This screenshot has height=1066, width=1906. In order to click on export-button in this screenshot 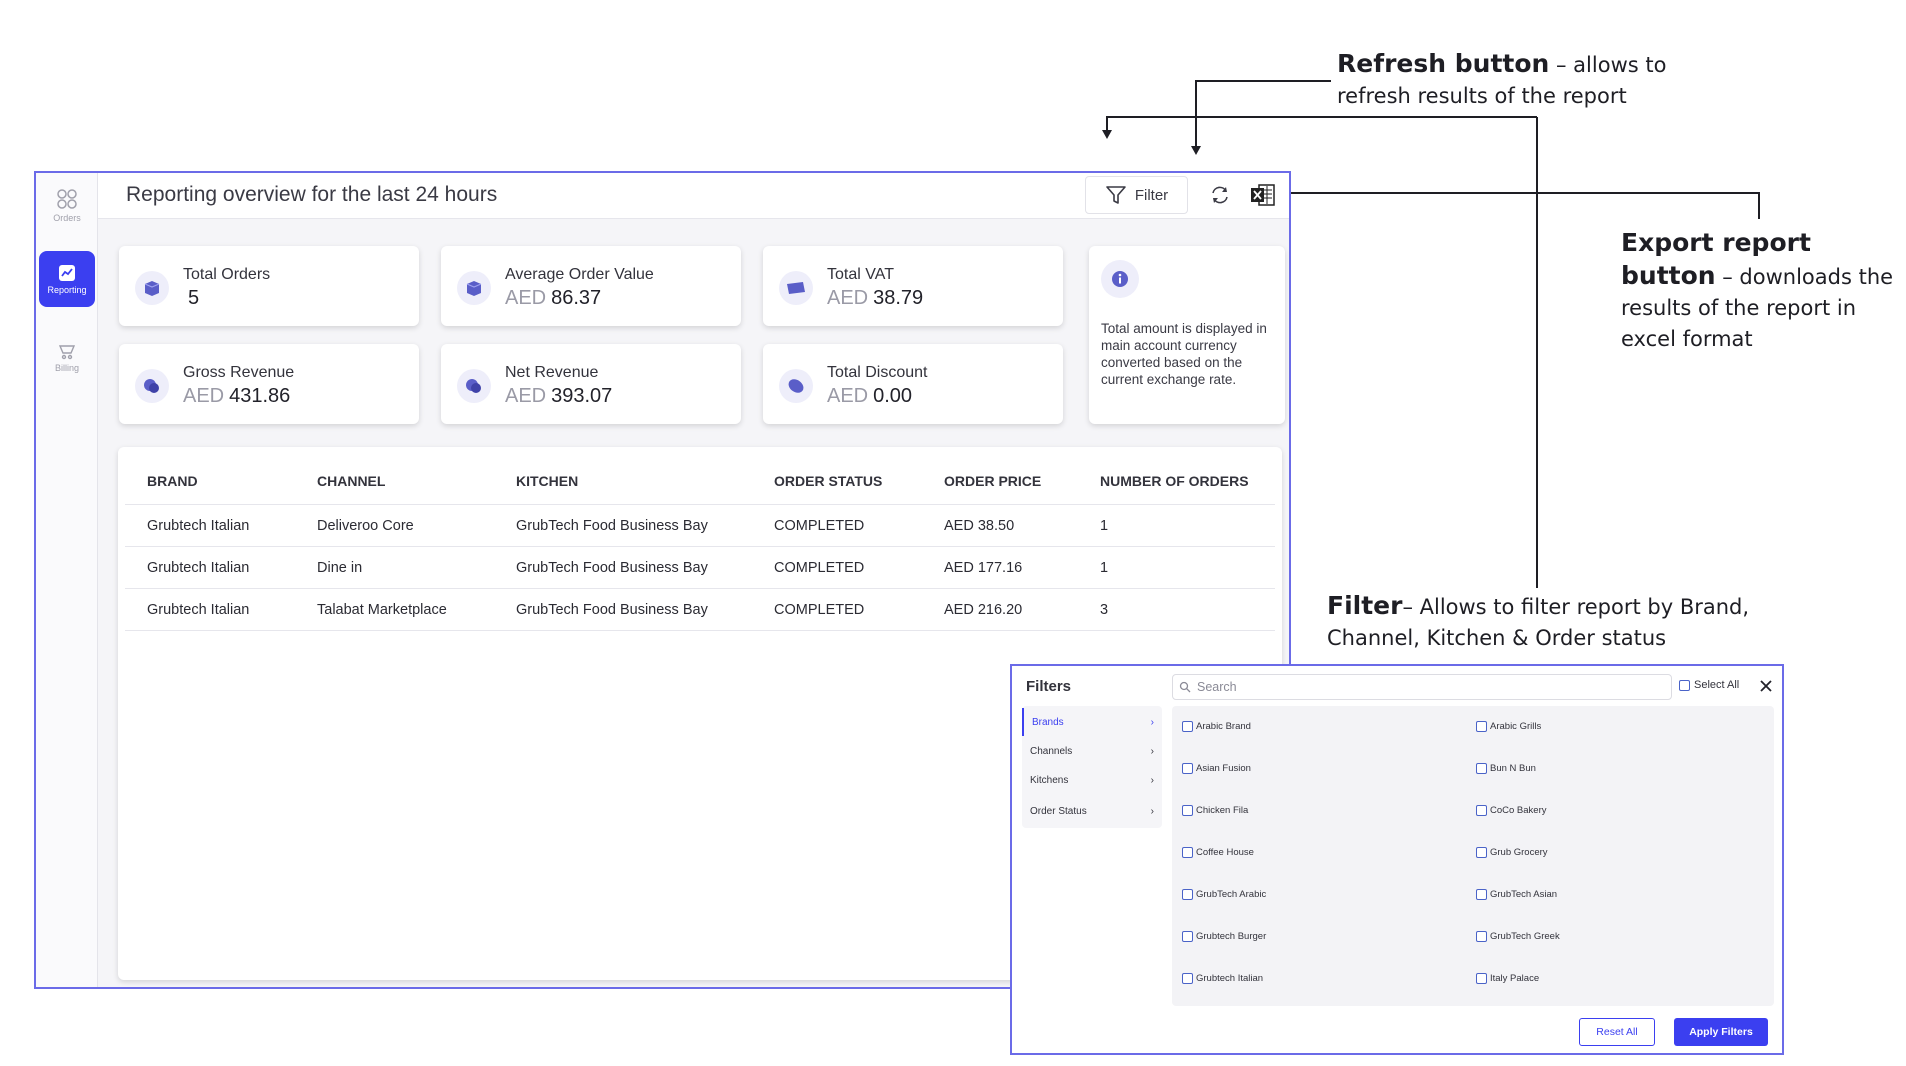, I will do `click(1263, 195)`.